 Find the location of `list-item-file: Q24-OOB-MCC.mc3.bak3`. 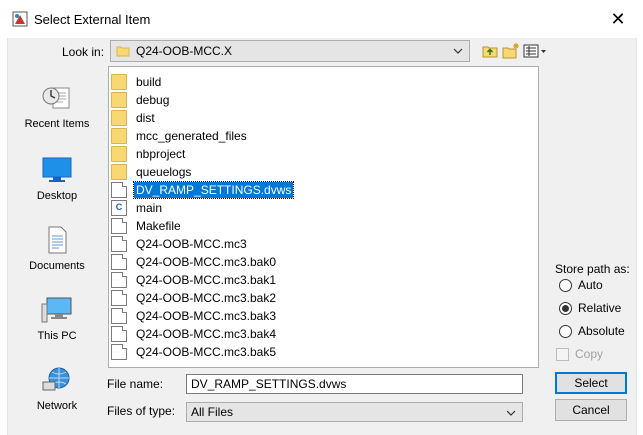

list-item-file: Q24-OOB-MCC.mc3.bak3 is located at coordinates (194, 316).